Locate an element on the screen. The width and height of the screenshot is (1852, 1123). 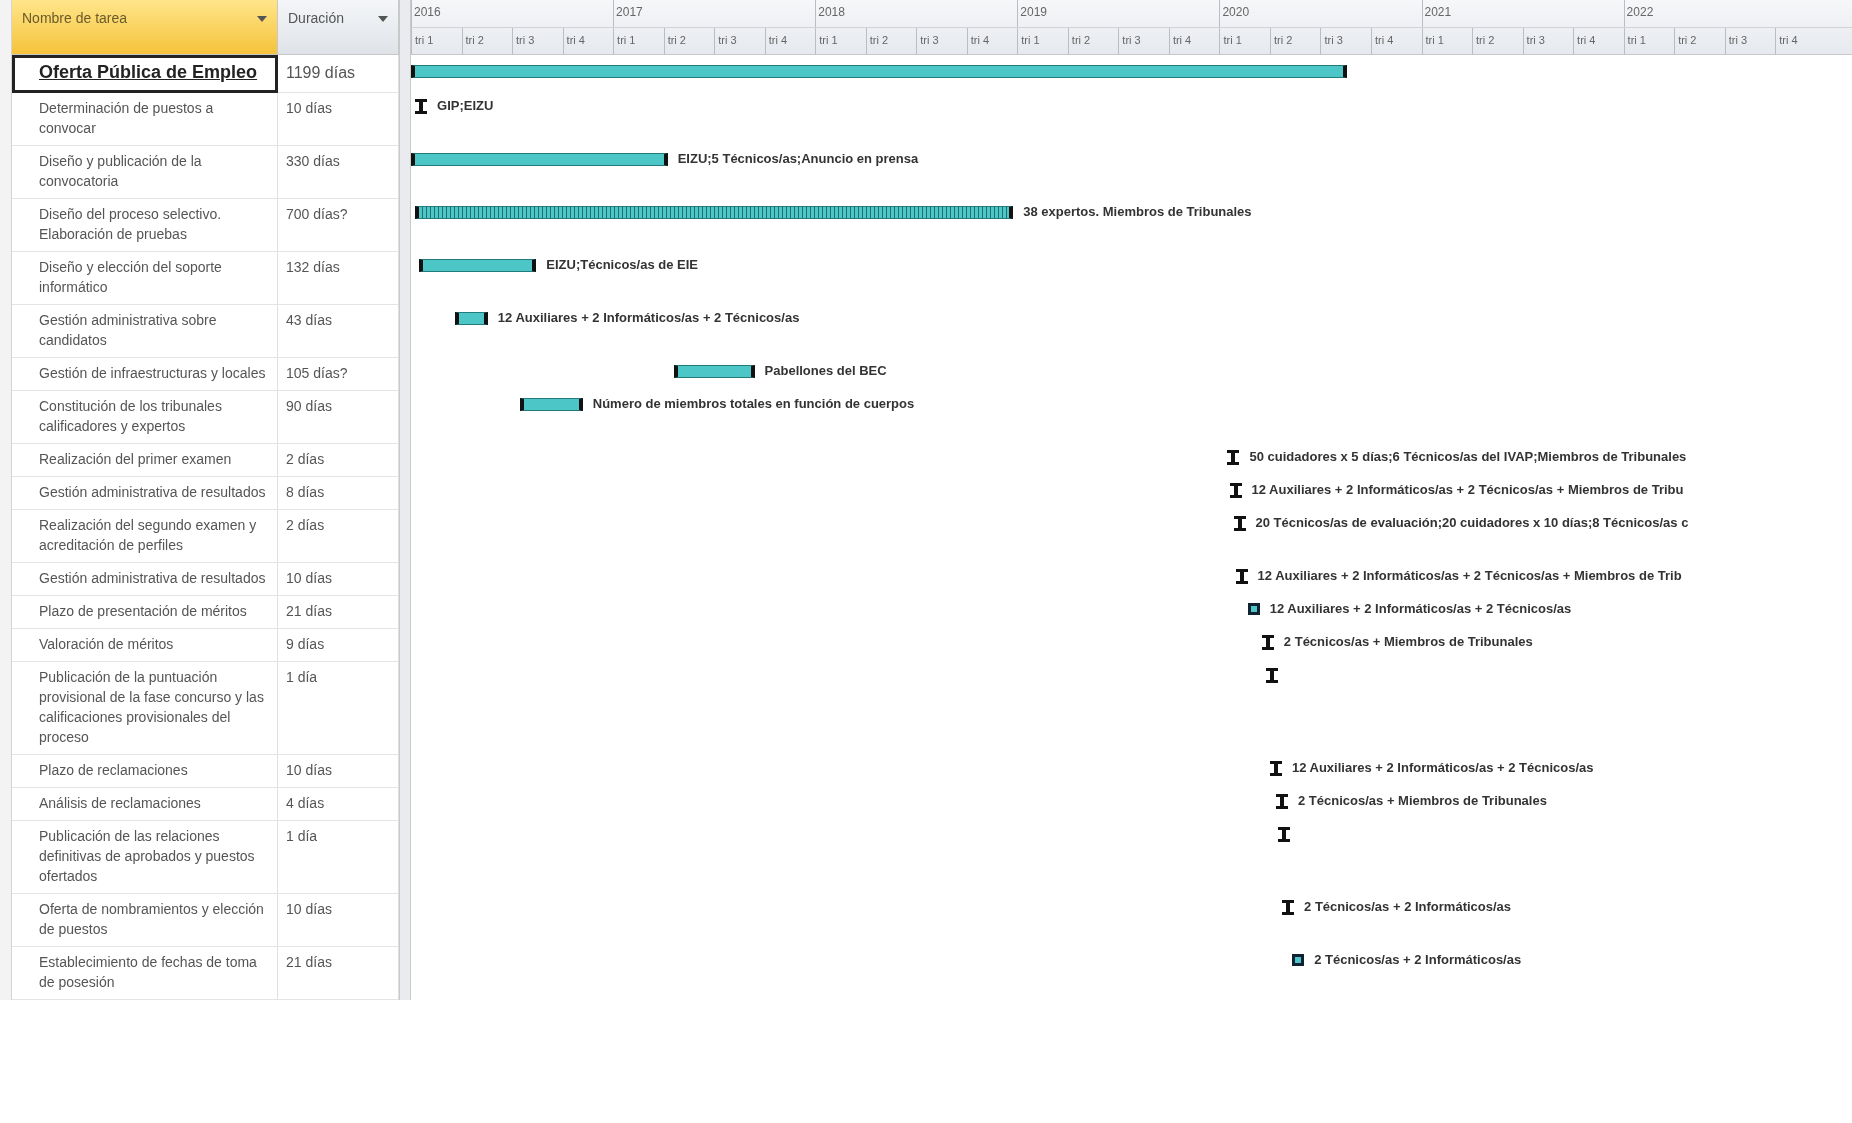
resource-label: 38 expertos. Miembros de Tribunales is located at coordinates (1137, 212).